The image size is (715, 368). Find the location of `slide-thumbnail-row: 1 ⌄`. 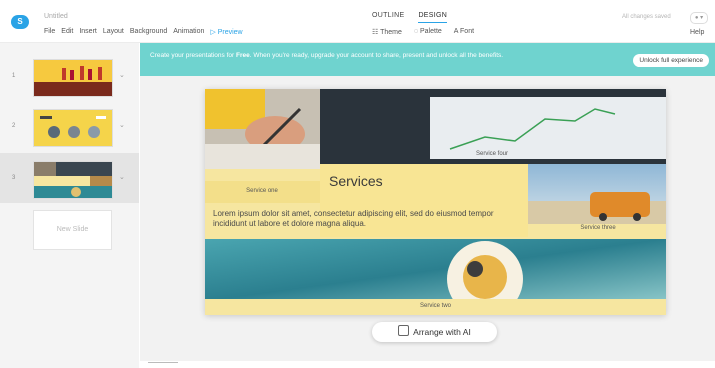

slide-thumbnail-row: 1 ⌄ is located at coordinates (69, 76).